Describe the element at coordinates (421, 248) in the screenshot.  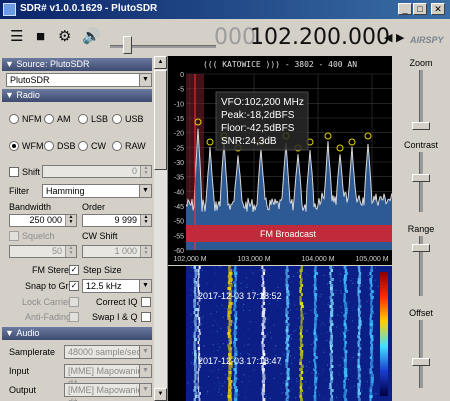
I see `range-slider-thumb` at that location.